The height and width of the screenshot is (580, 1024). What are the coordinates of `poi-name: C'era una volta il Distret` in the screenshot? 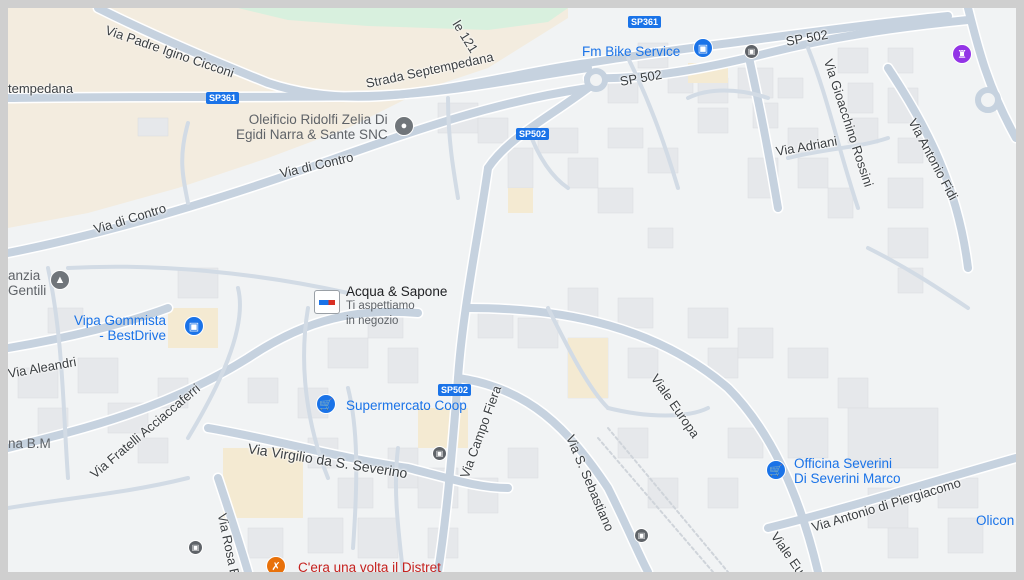 It's located at (369, 566).